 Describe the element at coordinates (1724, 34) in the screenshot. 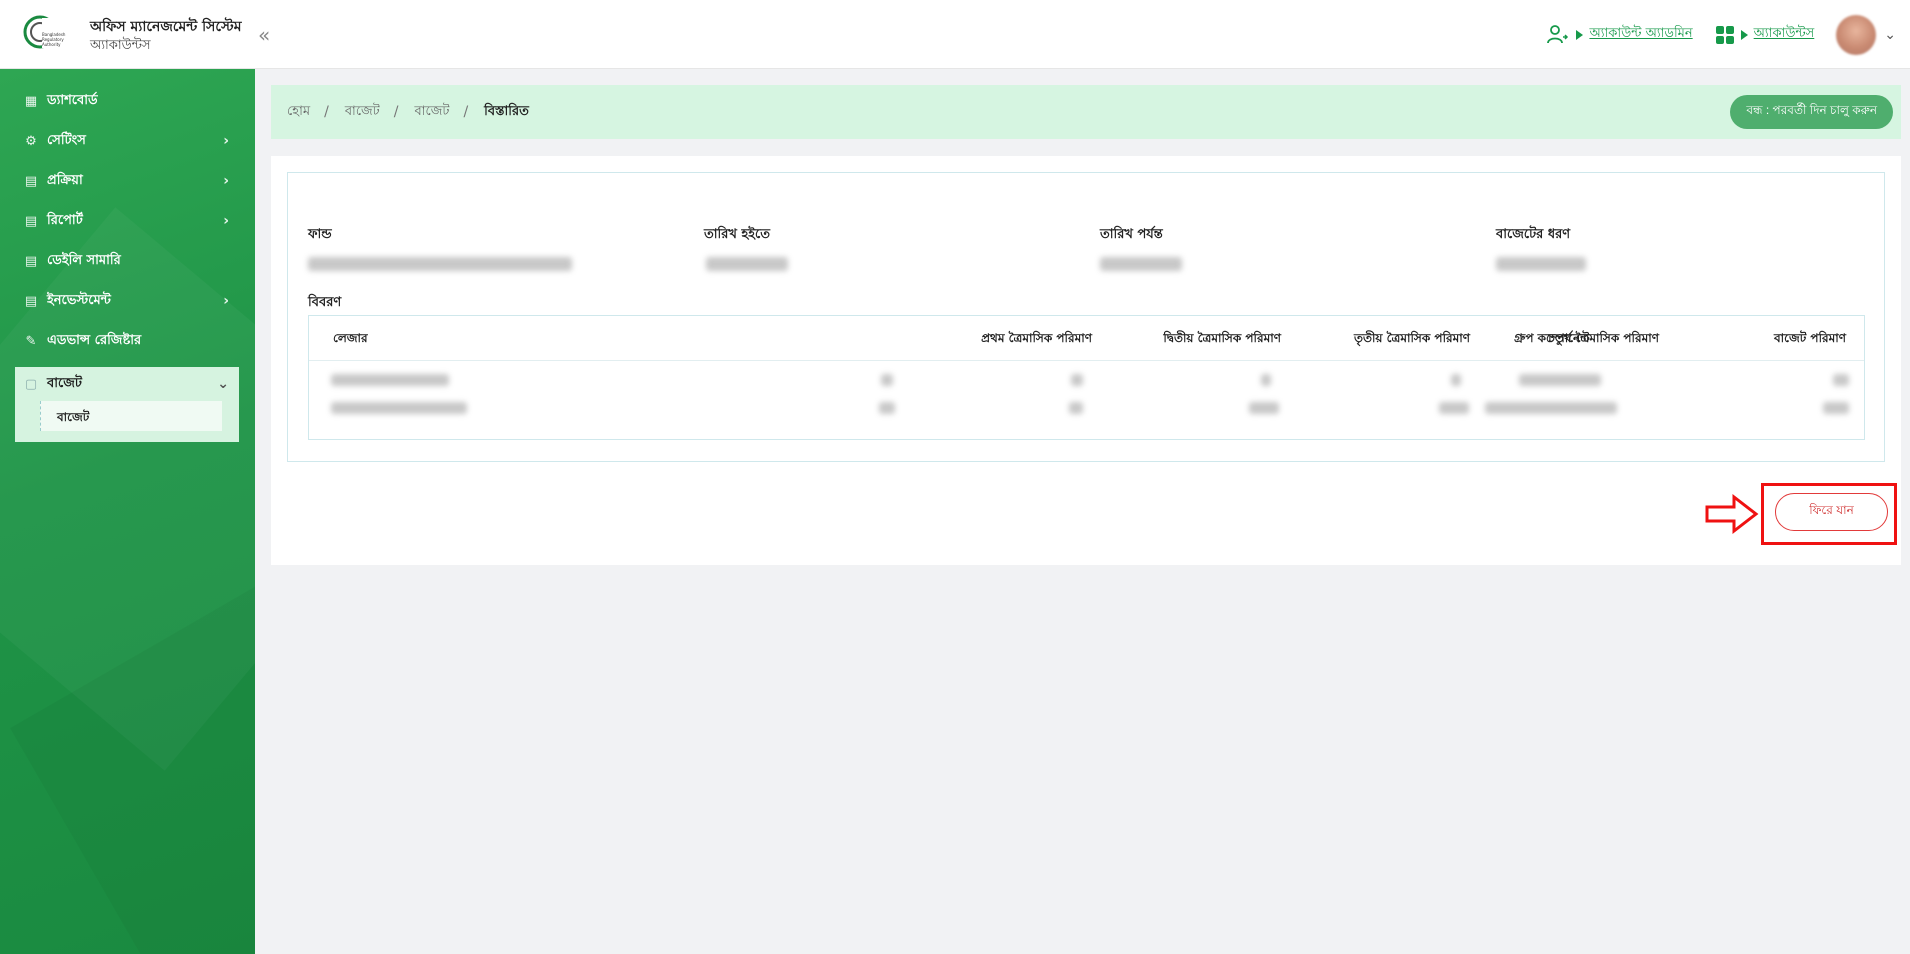

I see `apps-grid-icon` at that location.